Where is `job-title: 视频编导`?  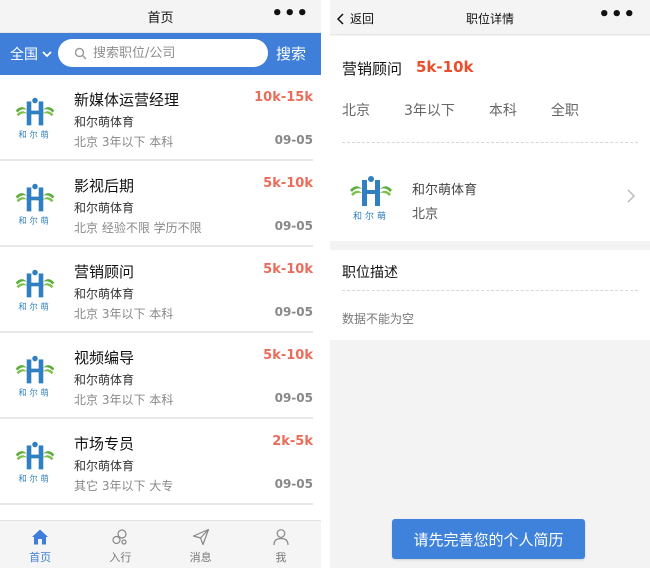 job-title: 视频编导 is located at coordinates (104, 358).